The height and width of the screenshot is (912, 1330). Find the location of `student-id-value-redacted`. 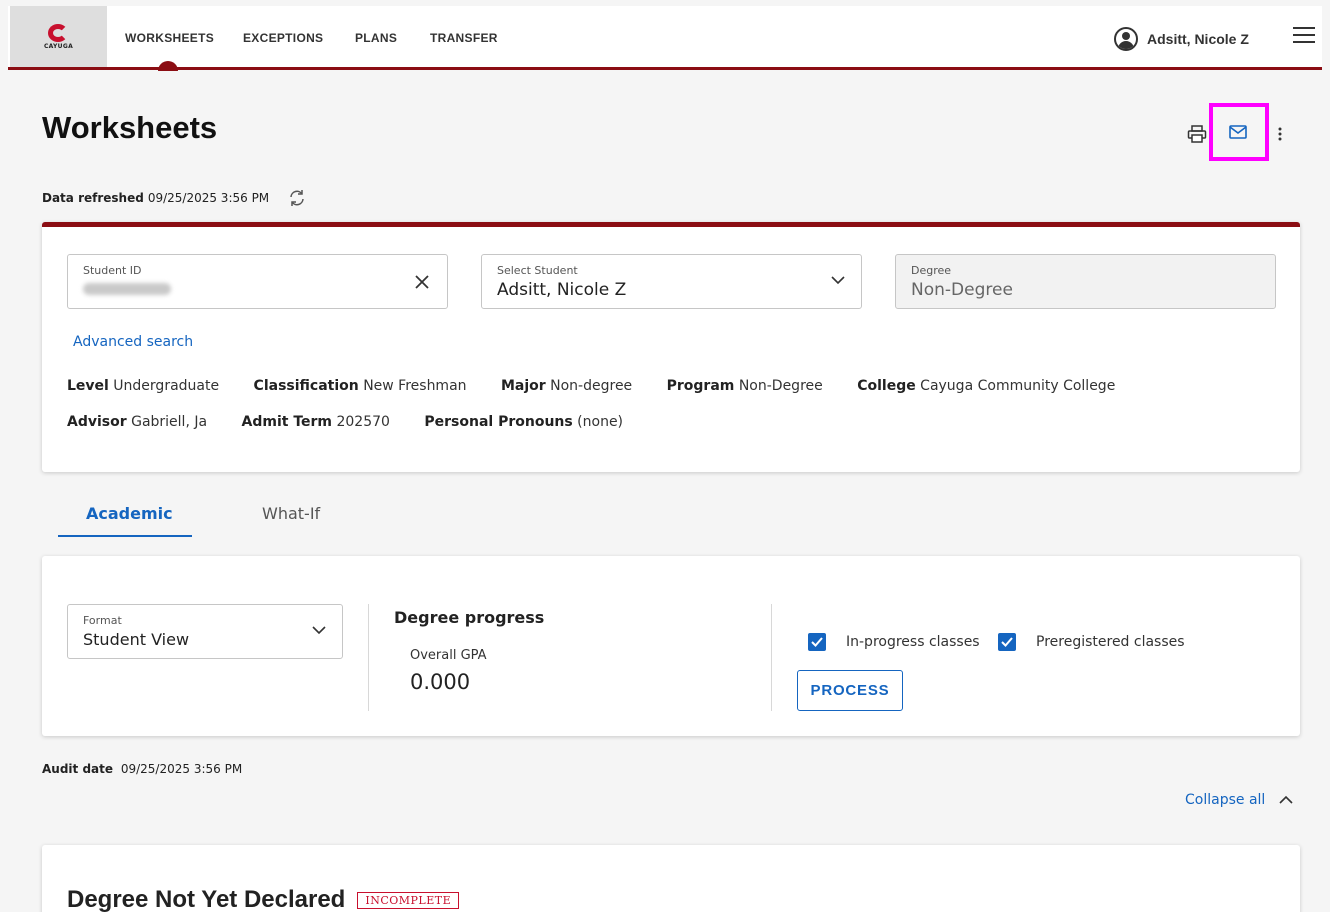

student-id-value-redacted is located at coordinates (127, 289).